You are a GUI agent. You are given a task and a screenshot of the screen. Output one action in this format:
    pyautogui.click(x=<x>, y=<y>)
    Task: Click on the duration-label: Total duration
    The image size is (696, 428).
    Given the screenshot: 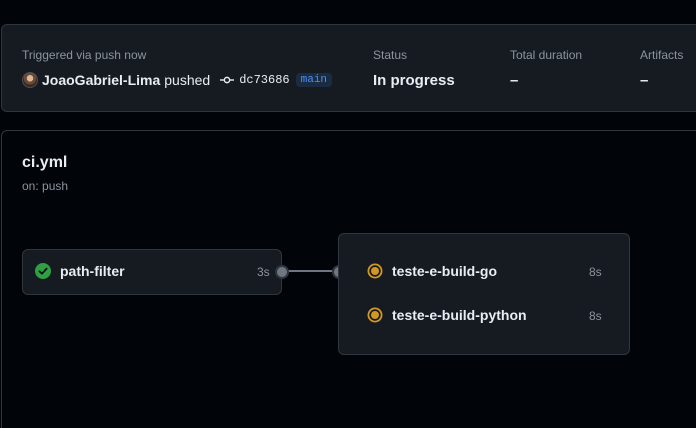 What is the action you would take?
    pyautogui.click(x=546, y=55)
    